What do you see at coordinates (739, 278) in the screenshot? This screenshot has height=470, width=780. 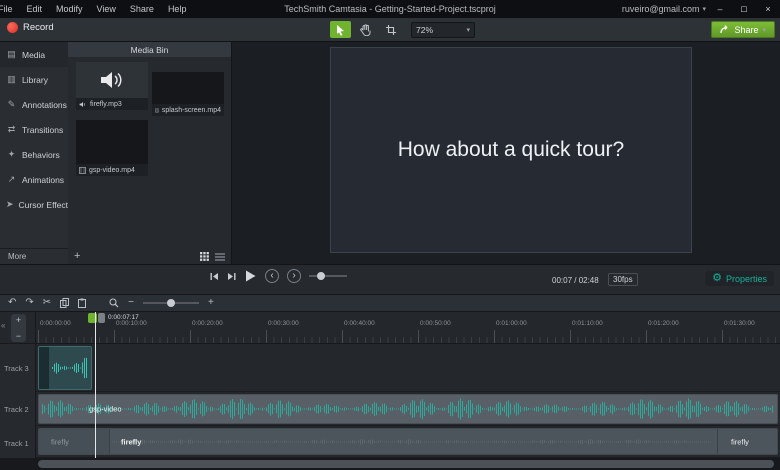 I see `properties-button: ⚙ Properties` at bounding box center [739, 278].